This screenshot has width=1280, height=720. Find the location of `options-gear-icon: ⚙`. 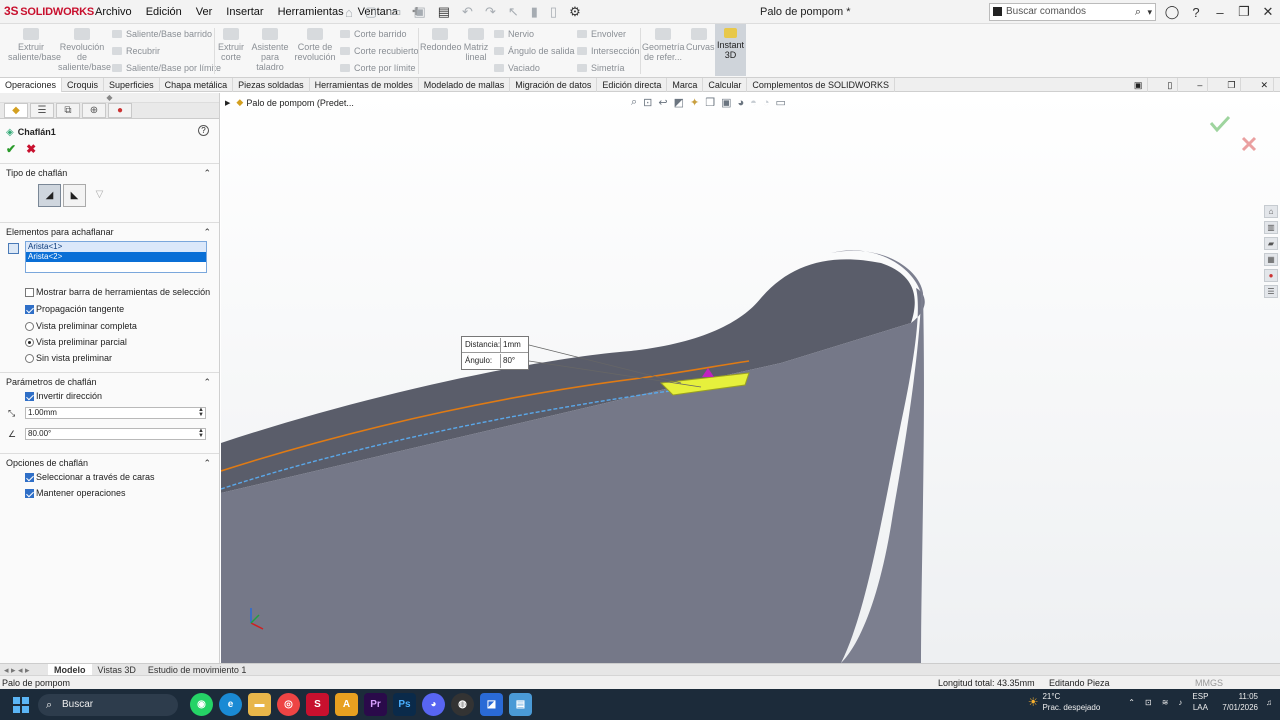

options-gear-icon: ⚙ is located at coordinates (575, 12).